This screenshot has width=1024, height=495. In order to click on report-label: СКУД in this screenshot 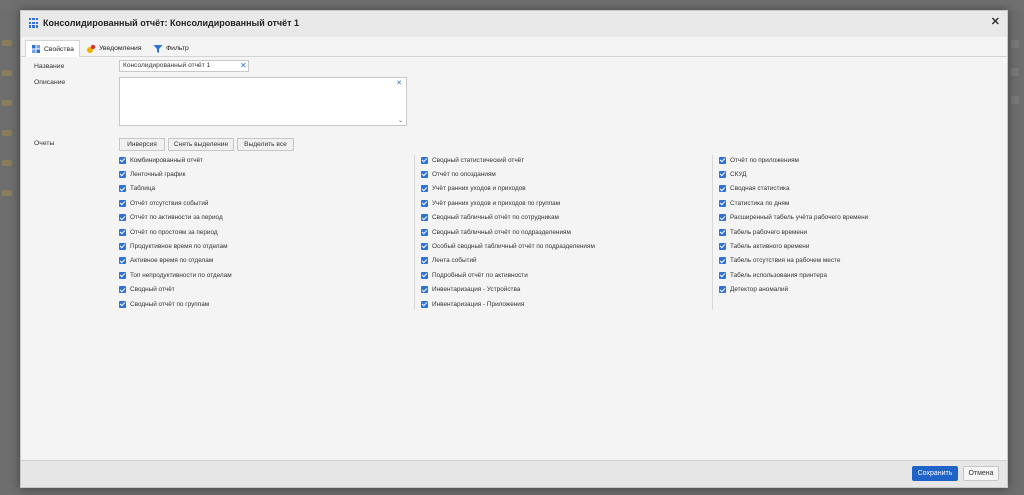, I will do `click(738, 174)`.